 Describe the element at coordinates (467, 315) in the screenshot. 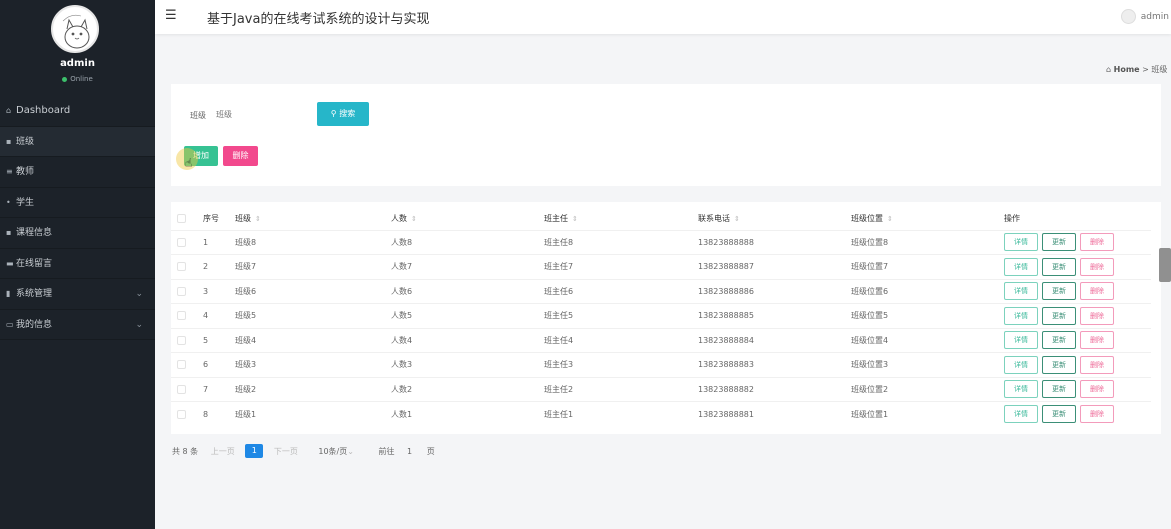

I see `cell-count: 人数5` at that location.